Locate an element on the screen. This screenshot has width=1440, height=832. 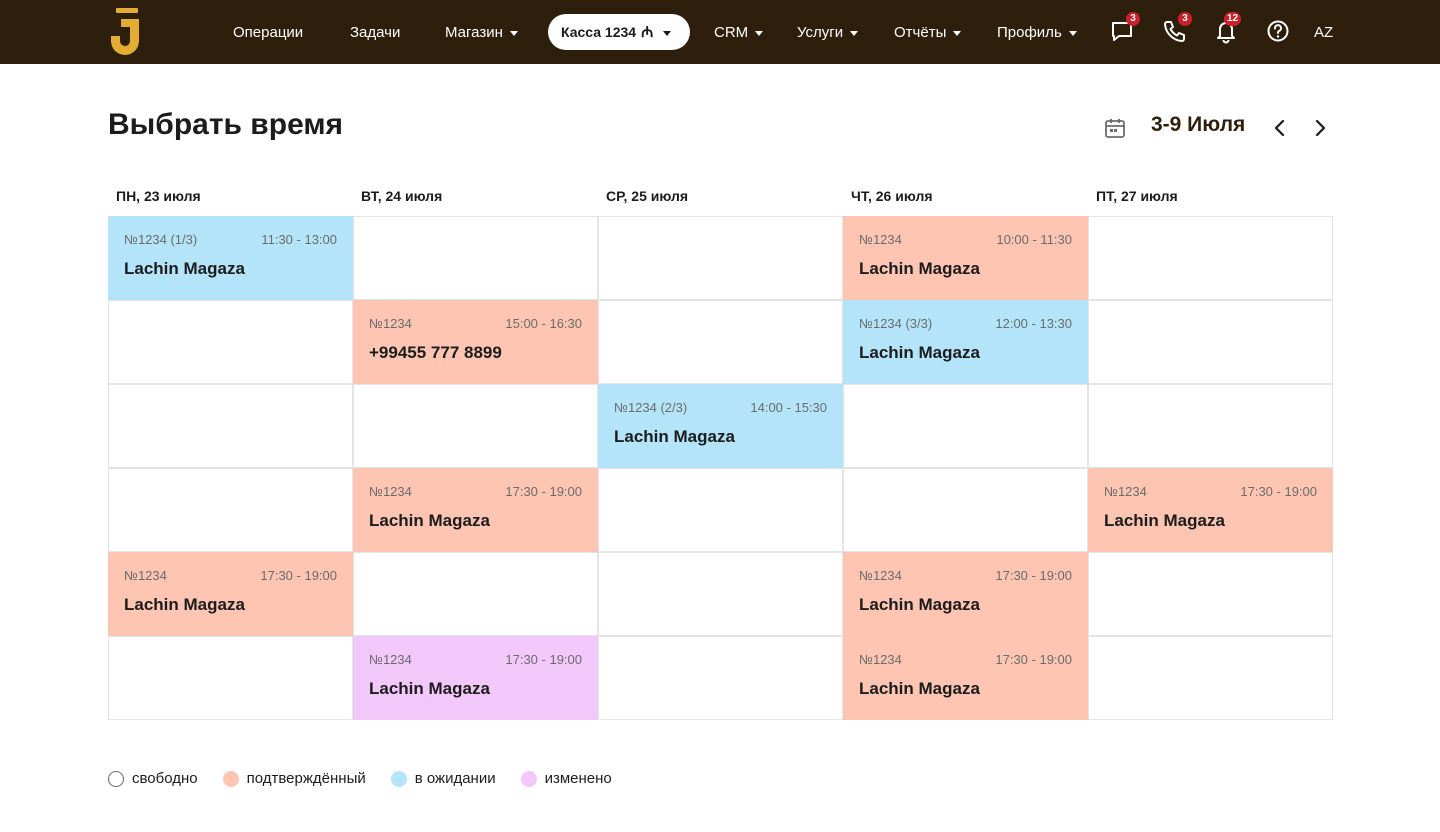
day-header: СР, 25 июля is located at coordinates (647, 196).